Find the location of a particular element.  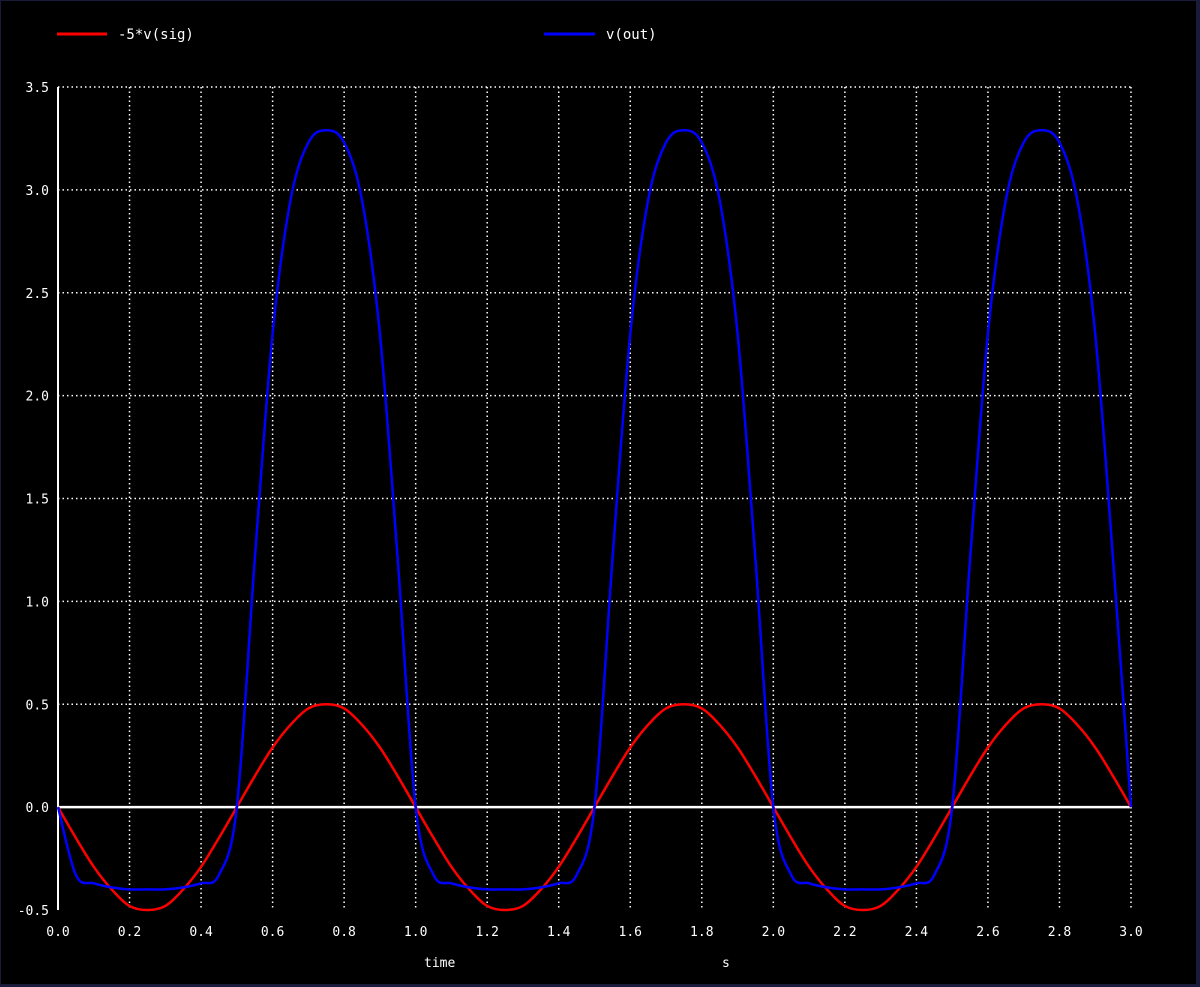

x-tick-label: 3.0 is located at coordinates (1130, 932).